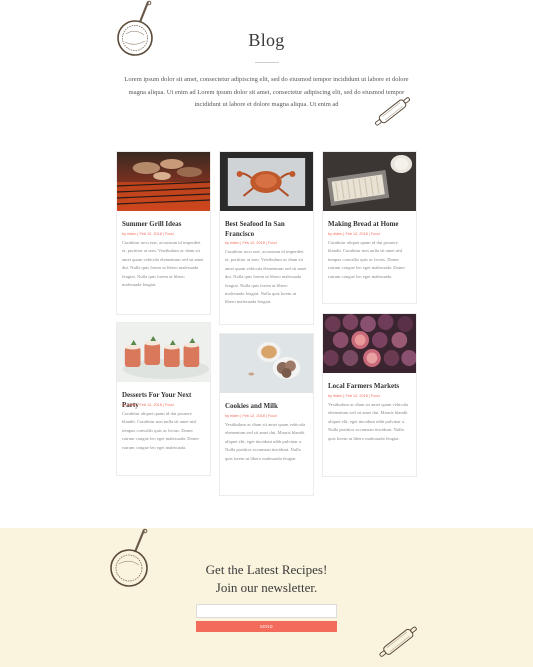  What do you see at coordinates (266, 611) in the screenshot?
I see `email-field` at bounding box center [266, 611].